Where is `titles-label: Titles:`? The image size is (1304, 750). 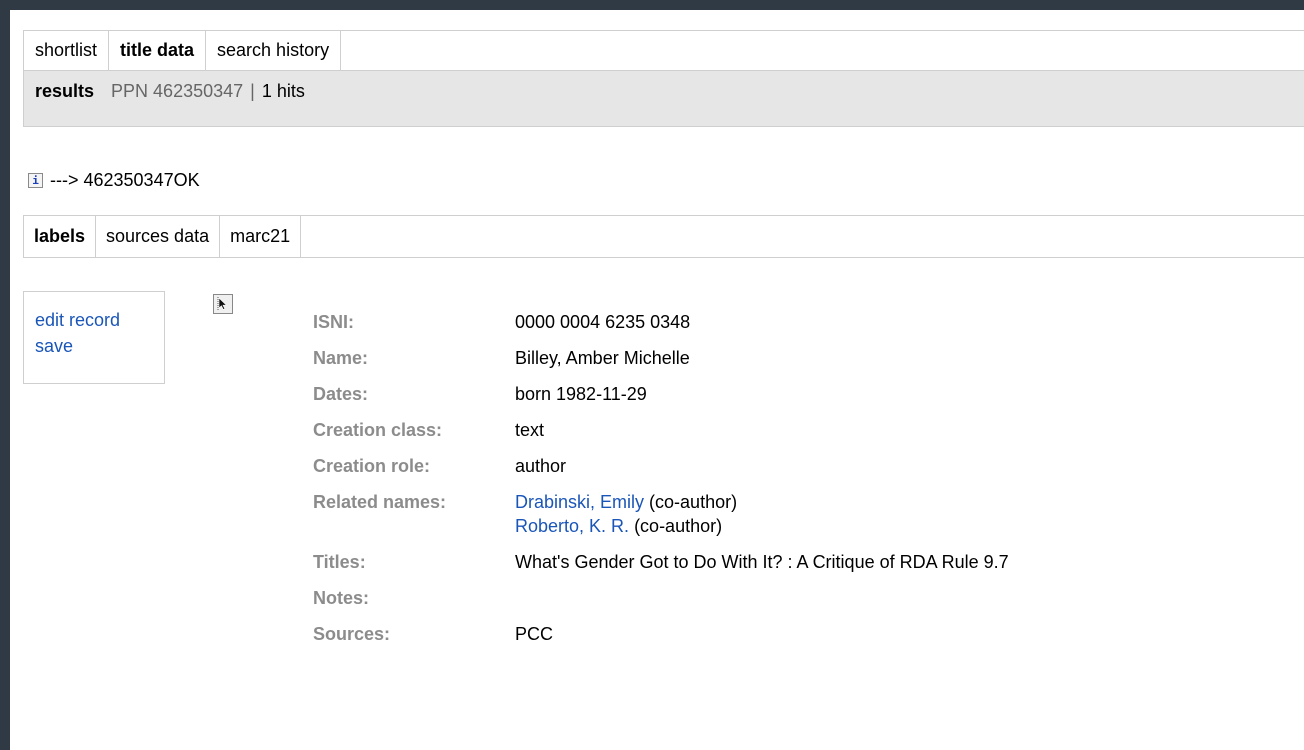
titles-label: Titles: is located at coordinates (339, 562).